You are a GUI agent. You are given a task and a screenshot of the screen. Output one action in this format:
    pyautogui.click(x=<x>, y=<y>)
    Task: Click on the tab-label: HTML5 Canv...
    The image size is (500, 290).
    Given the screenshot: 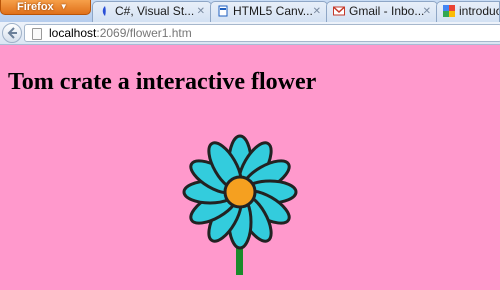 What is the action you would take?
    pyautogui.click(x=273, y=11)
    